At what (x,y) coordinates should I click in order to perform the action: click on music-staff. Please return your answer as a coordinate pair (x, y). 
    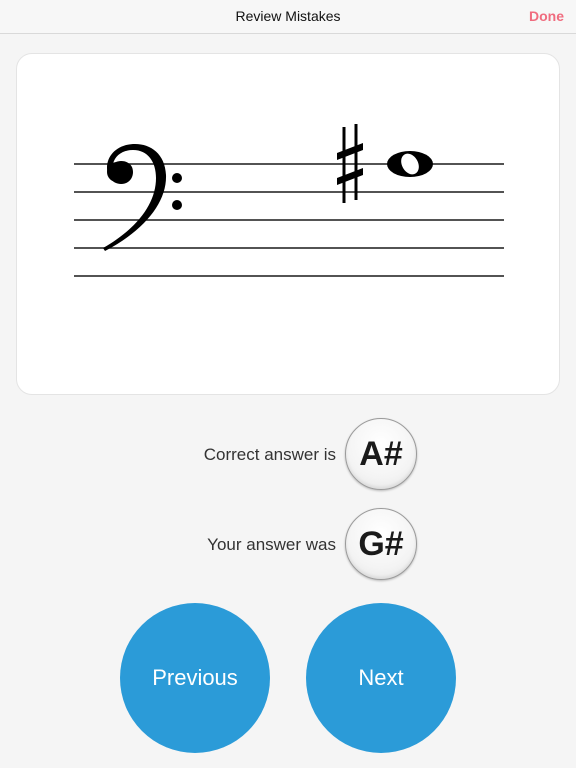
    Looking at the image, I should click on (289, 200).